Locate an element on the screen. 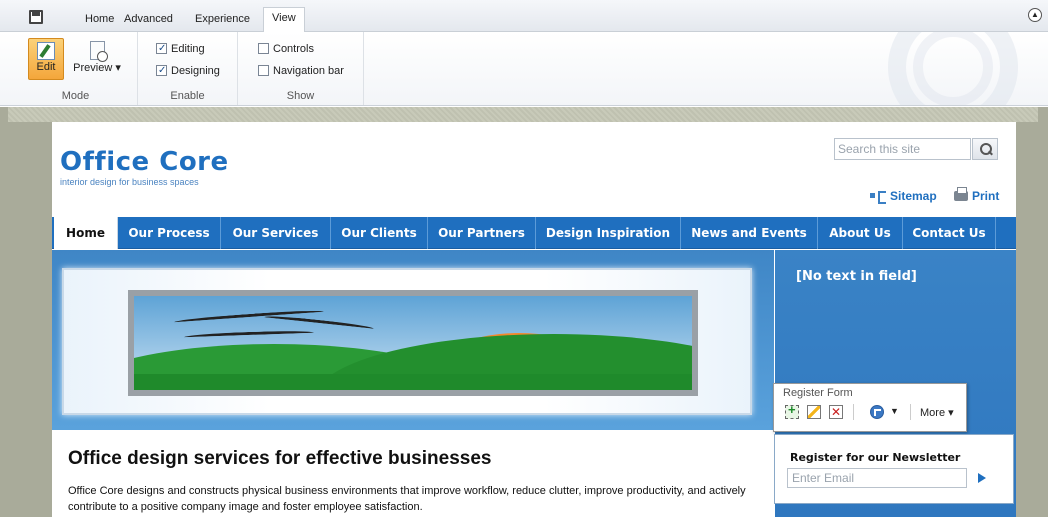 This screenshot has height=517, width=1048. editing-checkbox: Editing is located at coordinates (180, 50).